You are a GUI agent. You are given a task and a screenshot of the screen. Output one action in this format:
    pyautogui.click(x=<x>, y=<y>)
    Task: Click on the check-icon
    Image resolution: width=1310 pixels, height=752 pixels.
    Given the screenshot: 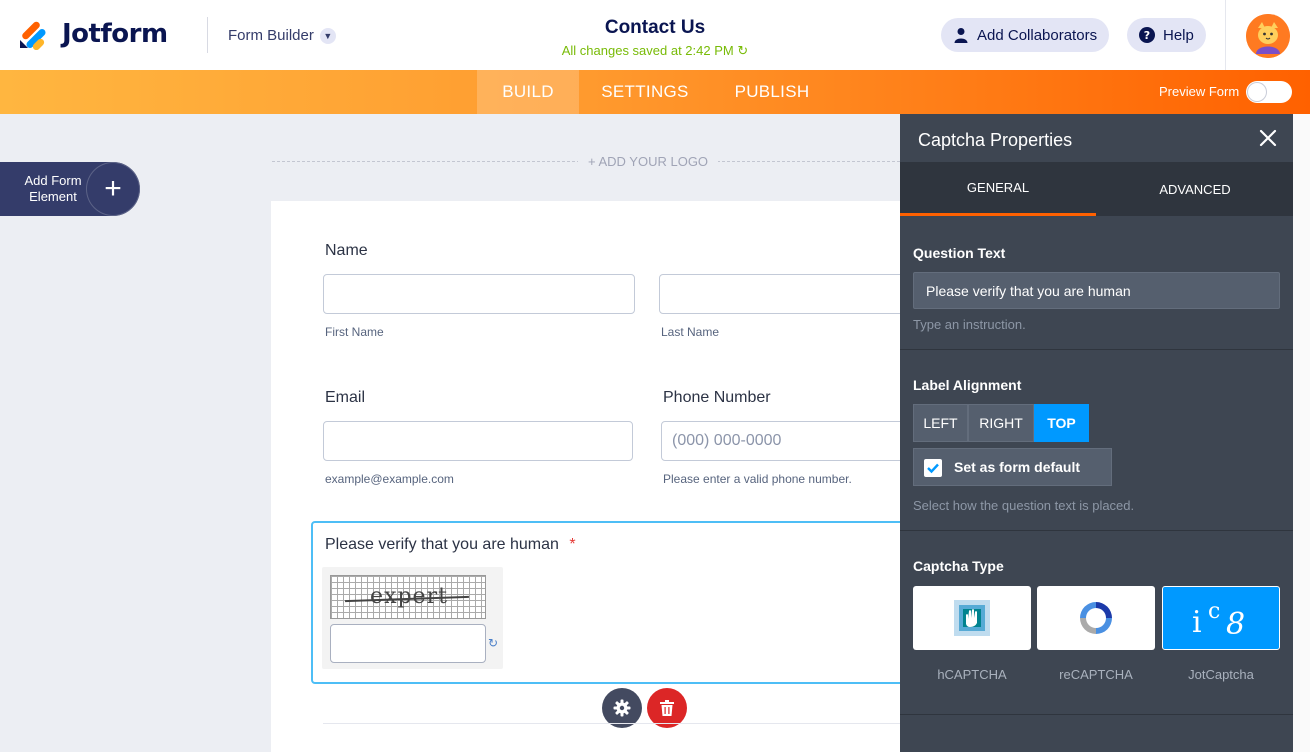 What is the action you would take?
    pyautogui.click(x=933, y=468)
    